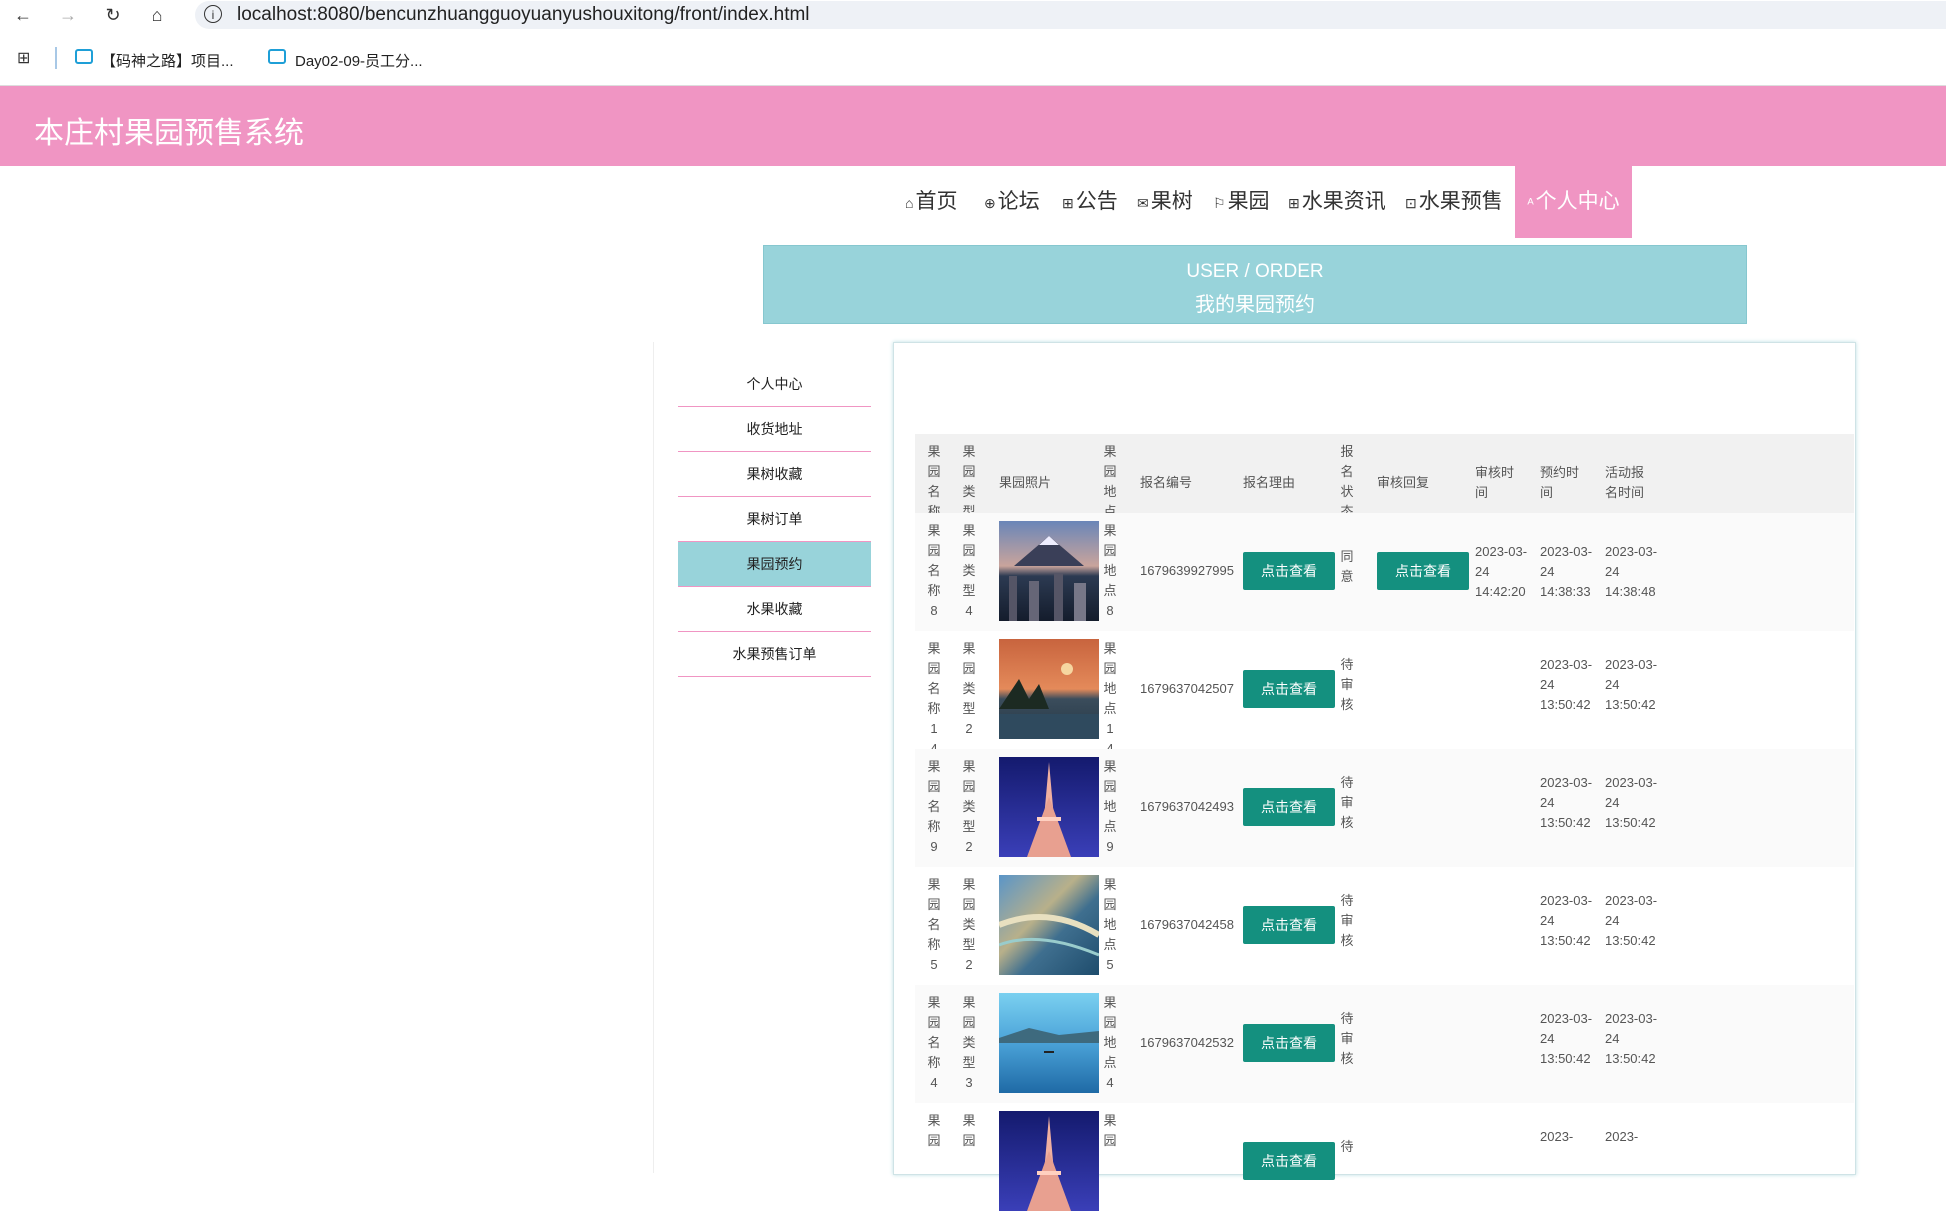 The height and width of the screenshot is (1221, 1946). I want to click on back-icon: ←, so click(23, 15).